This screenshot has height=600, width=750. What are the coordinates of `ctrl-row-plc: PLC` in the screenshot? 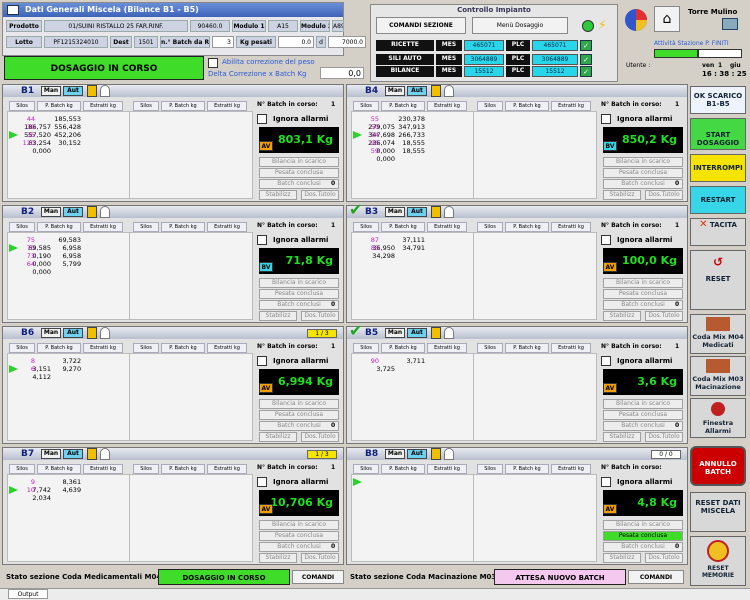 It's located at (518, 45).